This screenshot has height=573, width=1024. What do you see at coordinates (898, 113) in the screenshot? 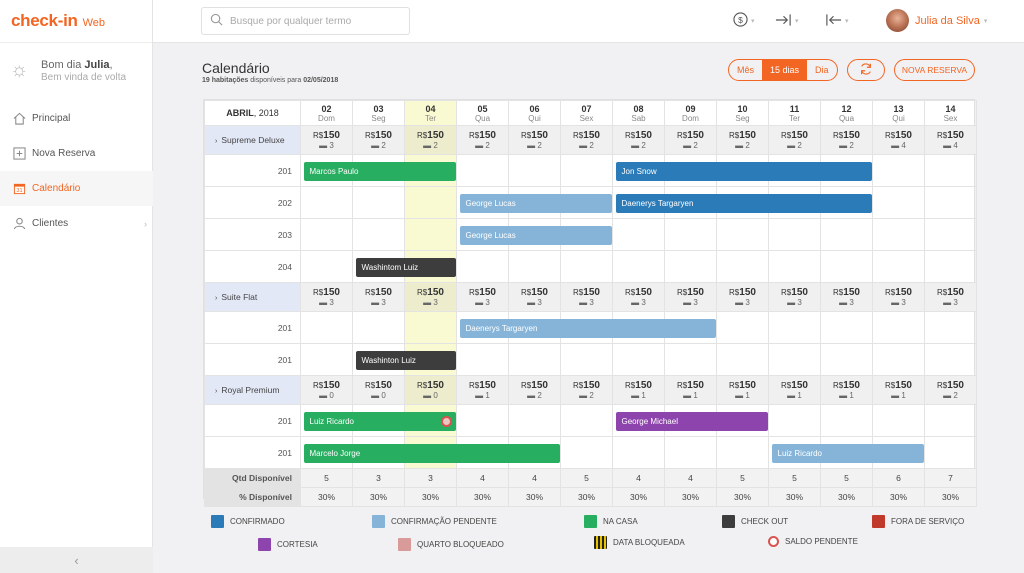
I see `date-header-cell: 13 Qui` at bounding box center [898, 113].